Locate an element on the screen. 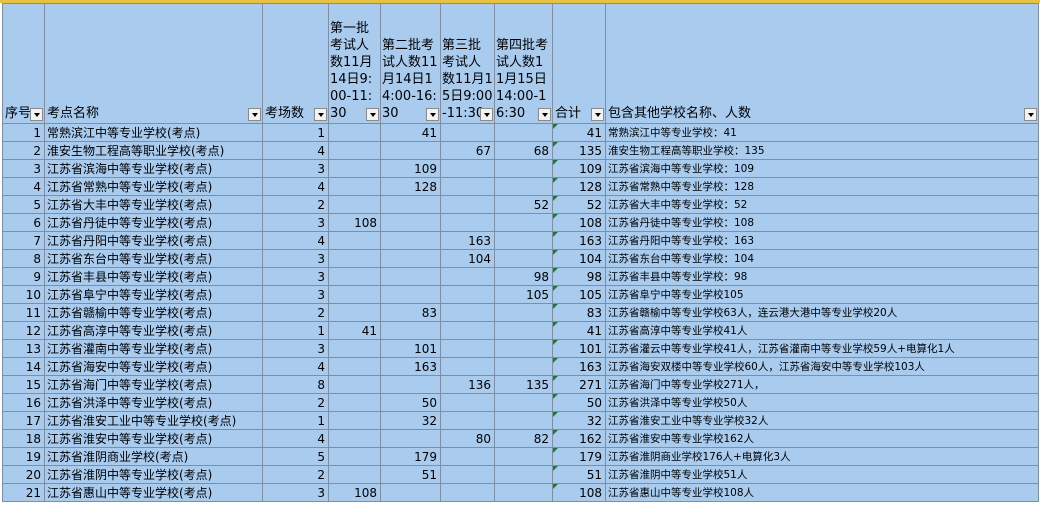 The width and height of the screenshot is (1040, 507). cell-seq: 18 is located at coordinates (23, 438).